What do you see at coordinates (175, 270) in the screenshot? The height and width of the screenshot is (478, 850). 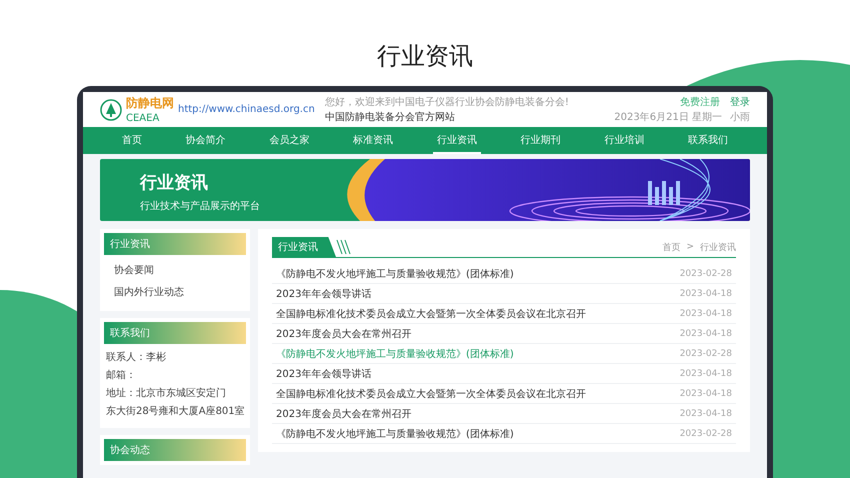 I see `sidebar-link: 协会要闻` at bounding box center [175, 270].